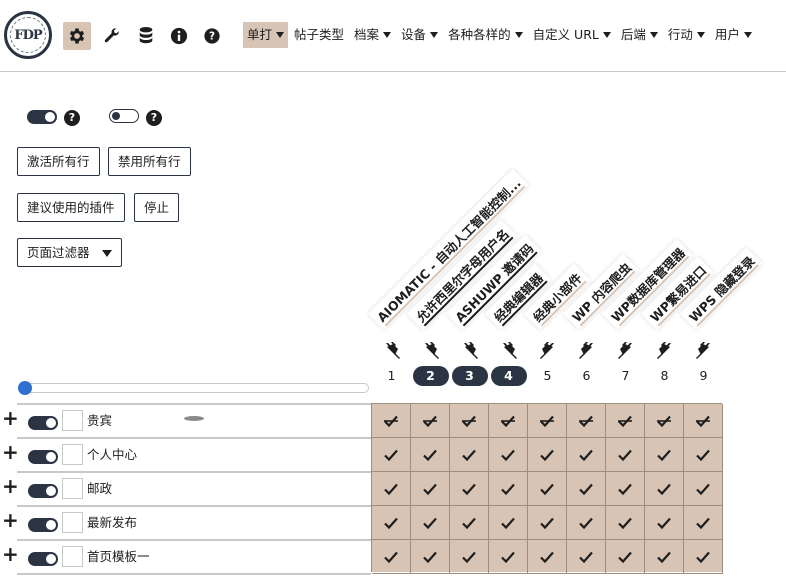 This screenshot has width=786, height=582. What do you see at coordinates (508, 376) in the screenshot?
I see `plugin-number-4: 4` at bounding box center [508, 376].